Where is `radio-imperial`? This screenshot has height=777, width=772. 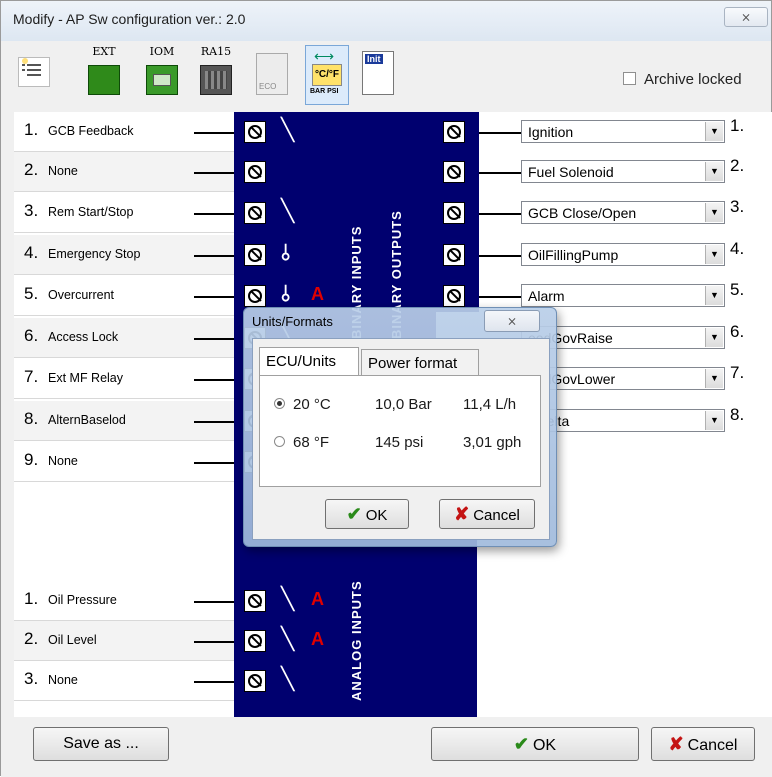 radio-imperial is located at coordinates (279, 441).